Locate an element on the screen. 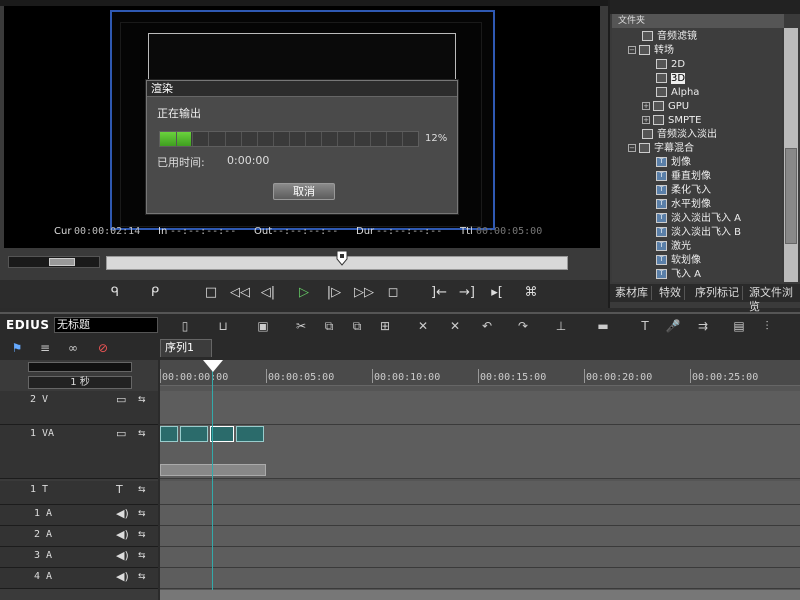  tree-item: 音频滤镜 is located at coordinates (669, 37).